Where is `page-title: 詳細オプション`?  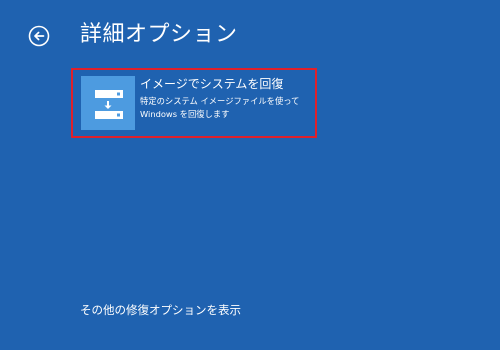
page-title: 詳細オプション is located at coordinates (159, 34).